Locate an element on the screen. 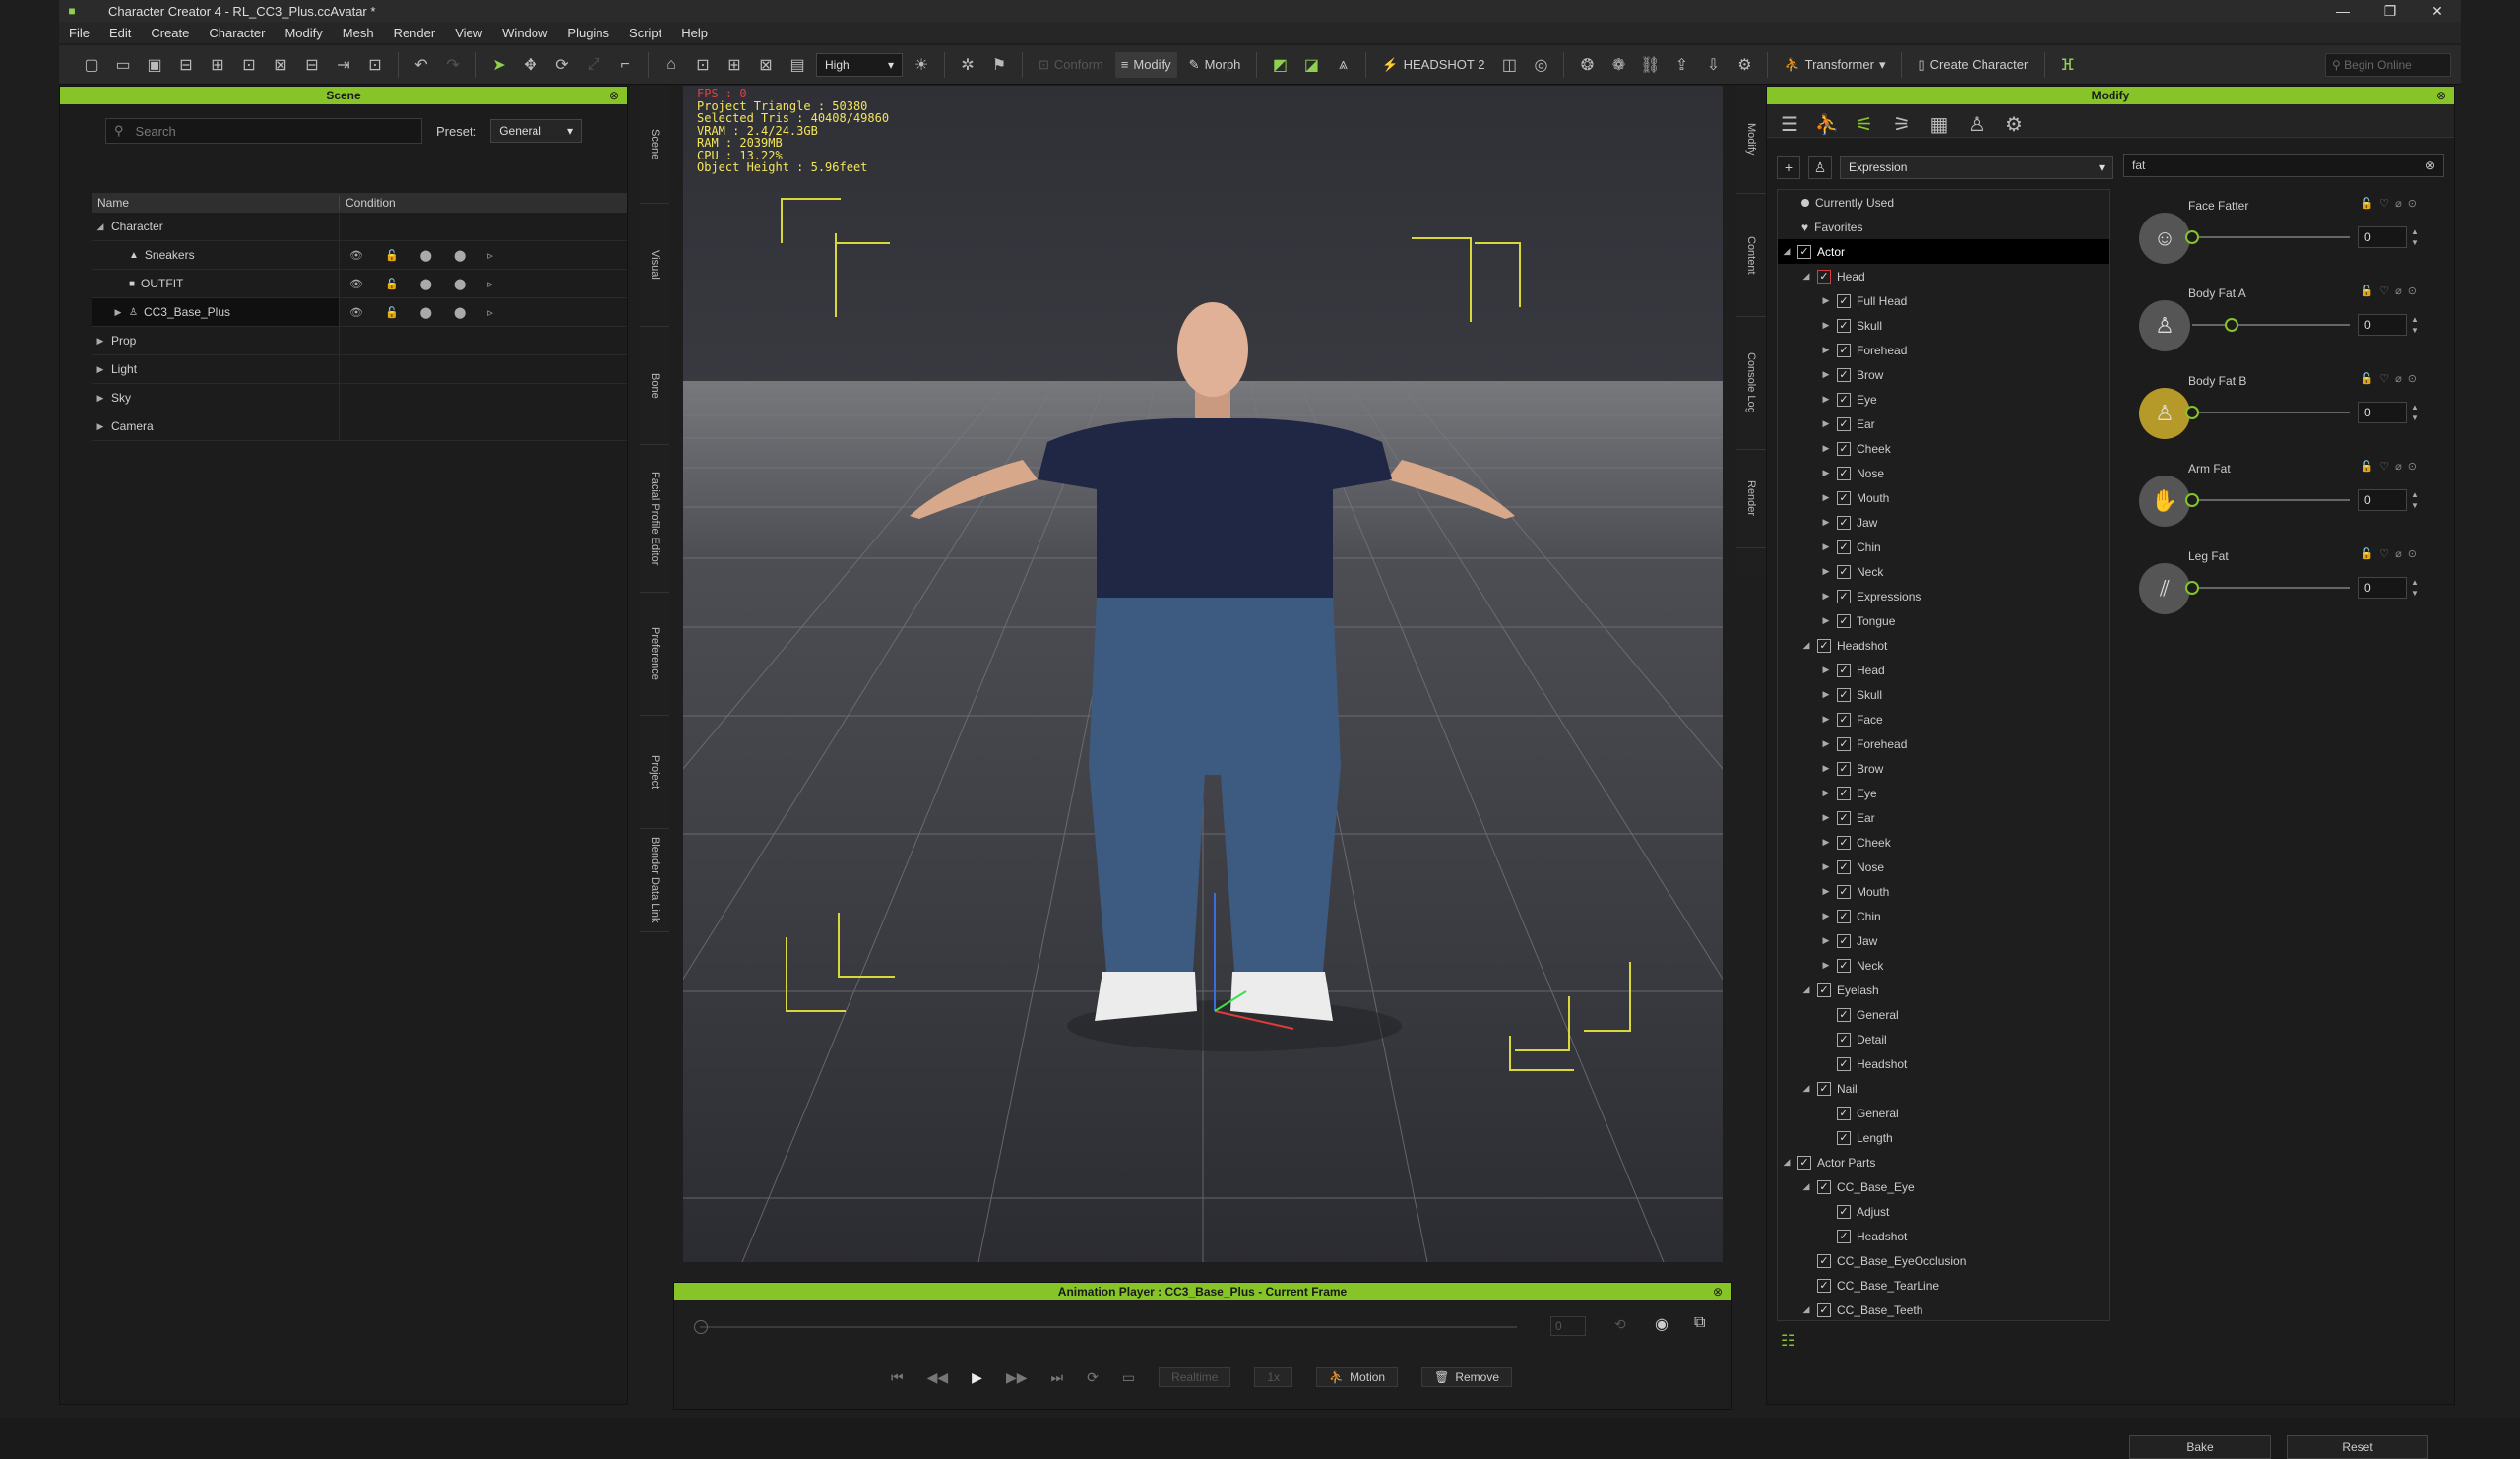 The width and height of the screenshot is (2520, 1459). morph-tree-item: ◢ ✓ Head is located at coordinates (1943, 276).